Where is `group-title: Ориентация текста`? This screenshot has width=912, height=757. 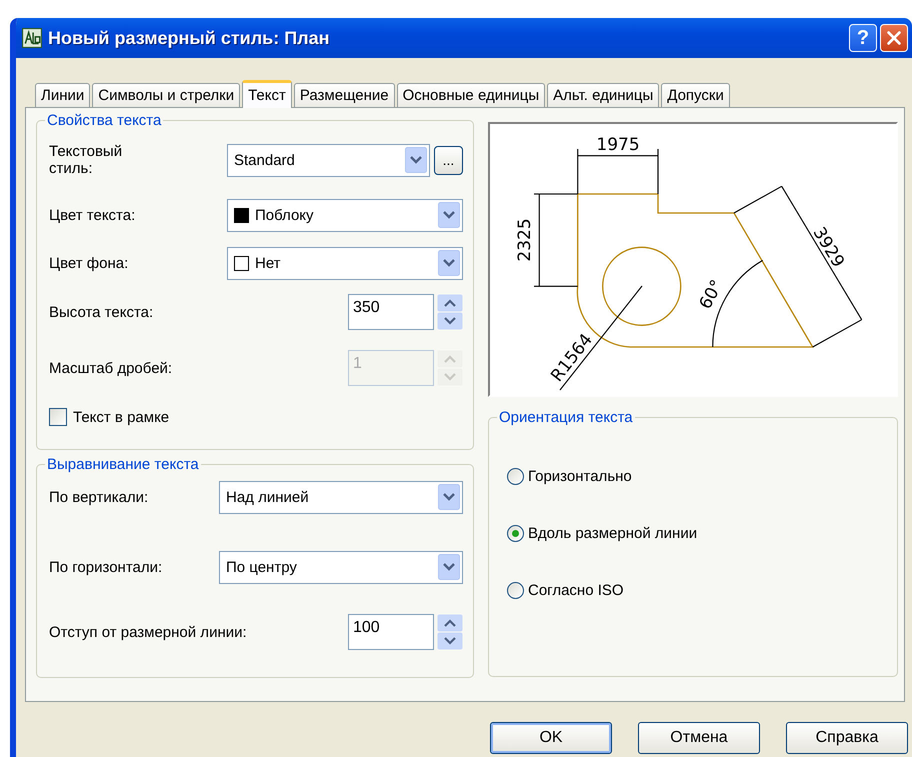 group-title: Ориентация текста is located at coordinates (566, 417).